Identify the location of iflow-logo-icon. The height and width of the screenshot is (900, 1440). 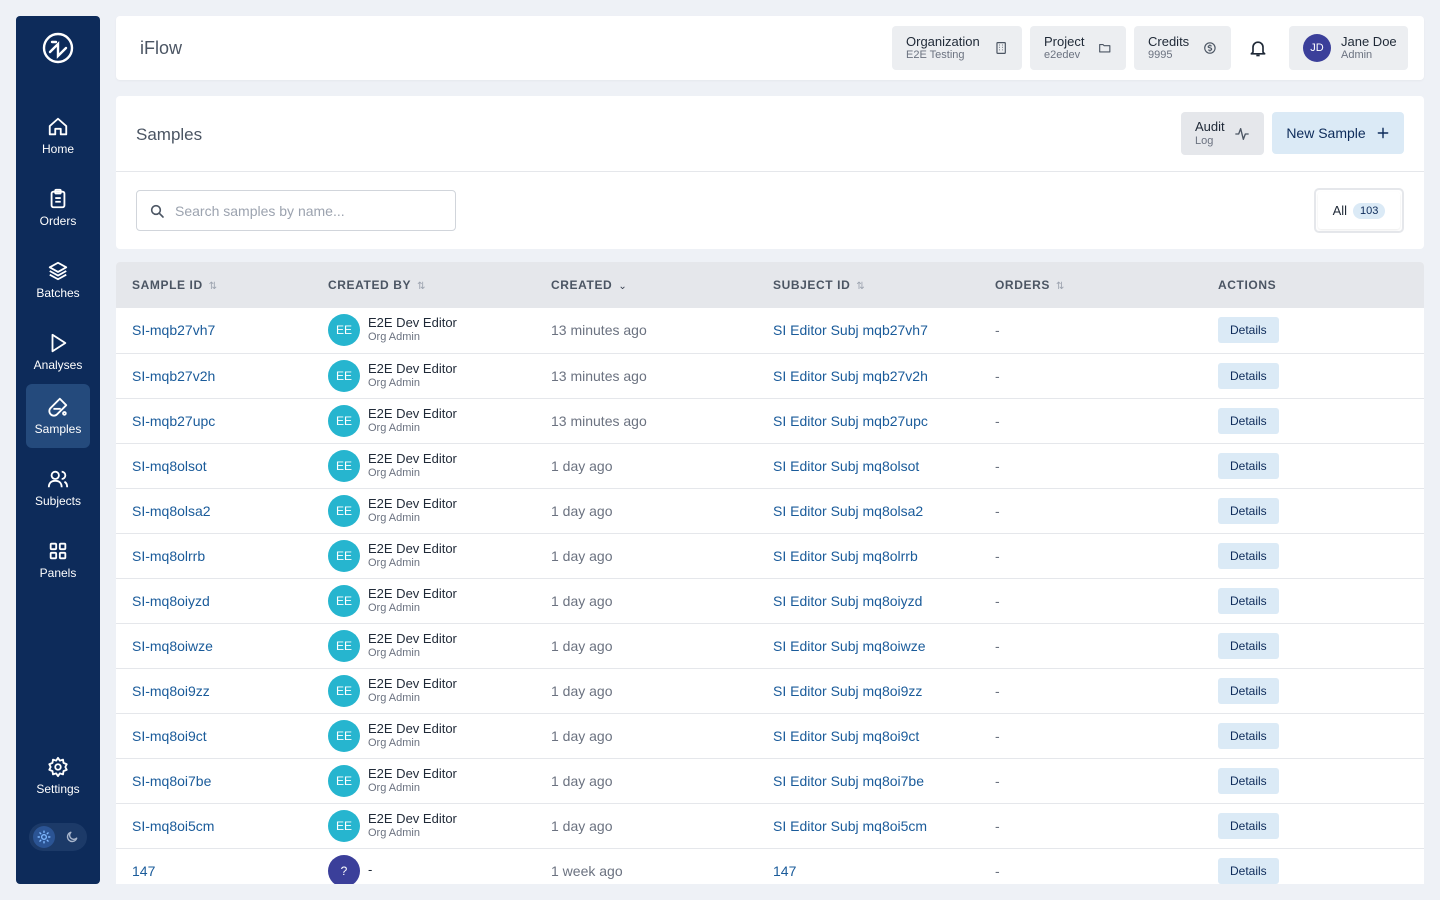
(58, 48).